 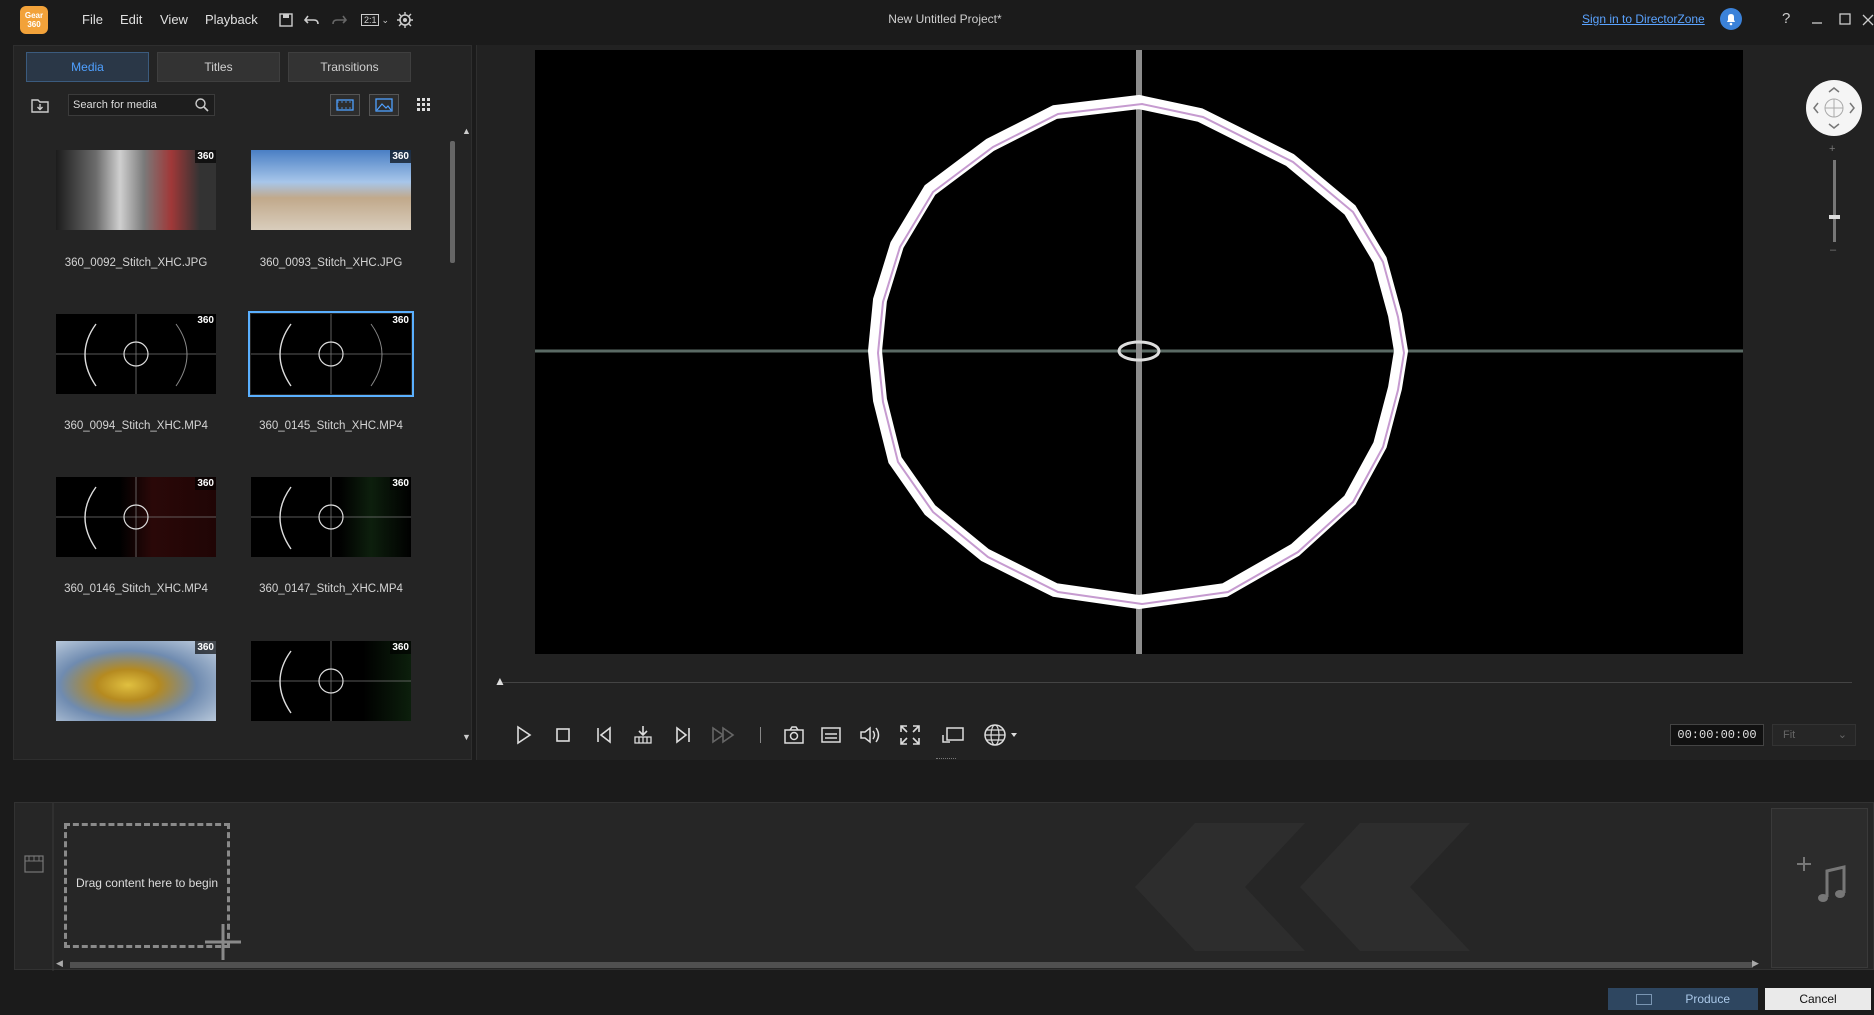 I want to click on fit-select-value: Fit, so click(x=1789, y=735).